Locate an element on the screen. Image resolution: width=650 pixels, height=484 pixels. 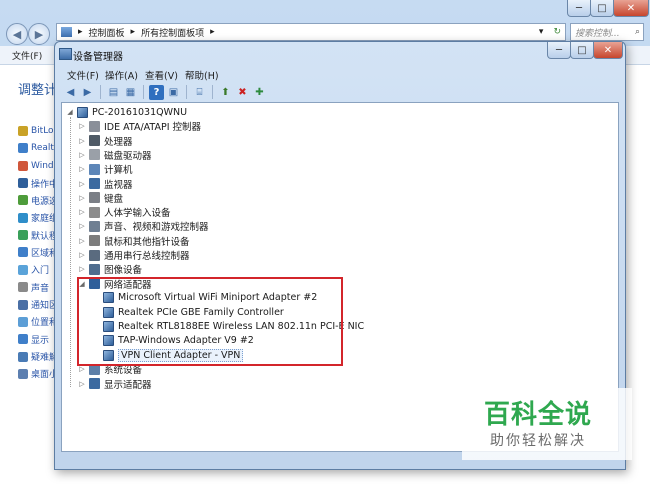
dropdown-arrow-icon: ▾ is located at coordinates (541, 32).